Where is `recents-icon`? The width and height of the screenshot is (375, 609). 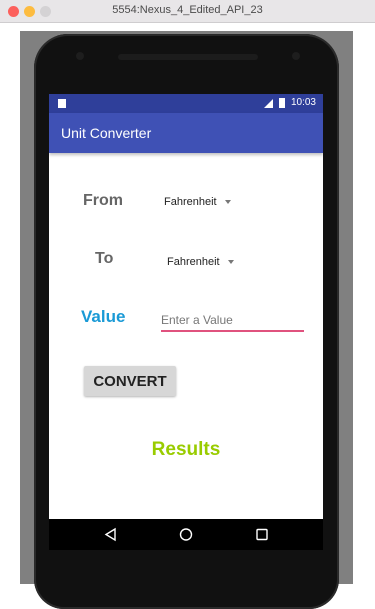 recents-icon is located at coordinates (262, 534).